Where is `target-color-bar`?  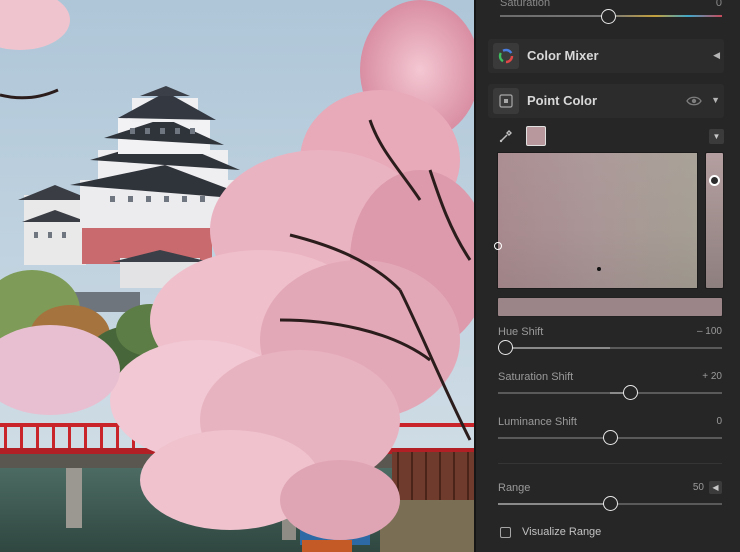 target-color-bar is located at coordinates (610, 307).